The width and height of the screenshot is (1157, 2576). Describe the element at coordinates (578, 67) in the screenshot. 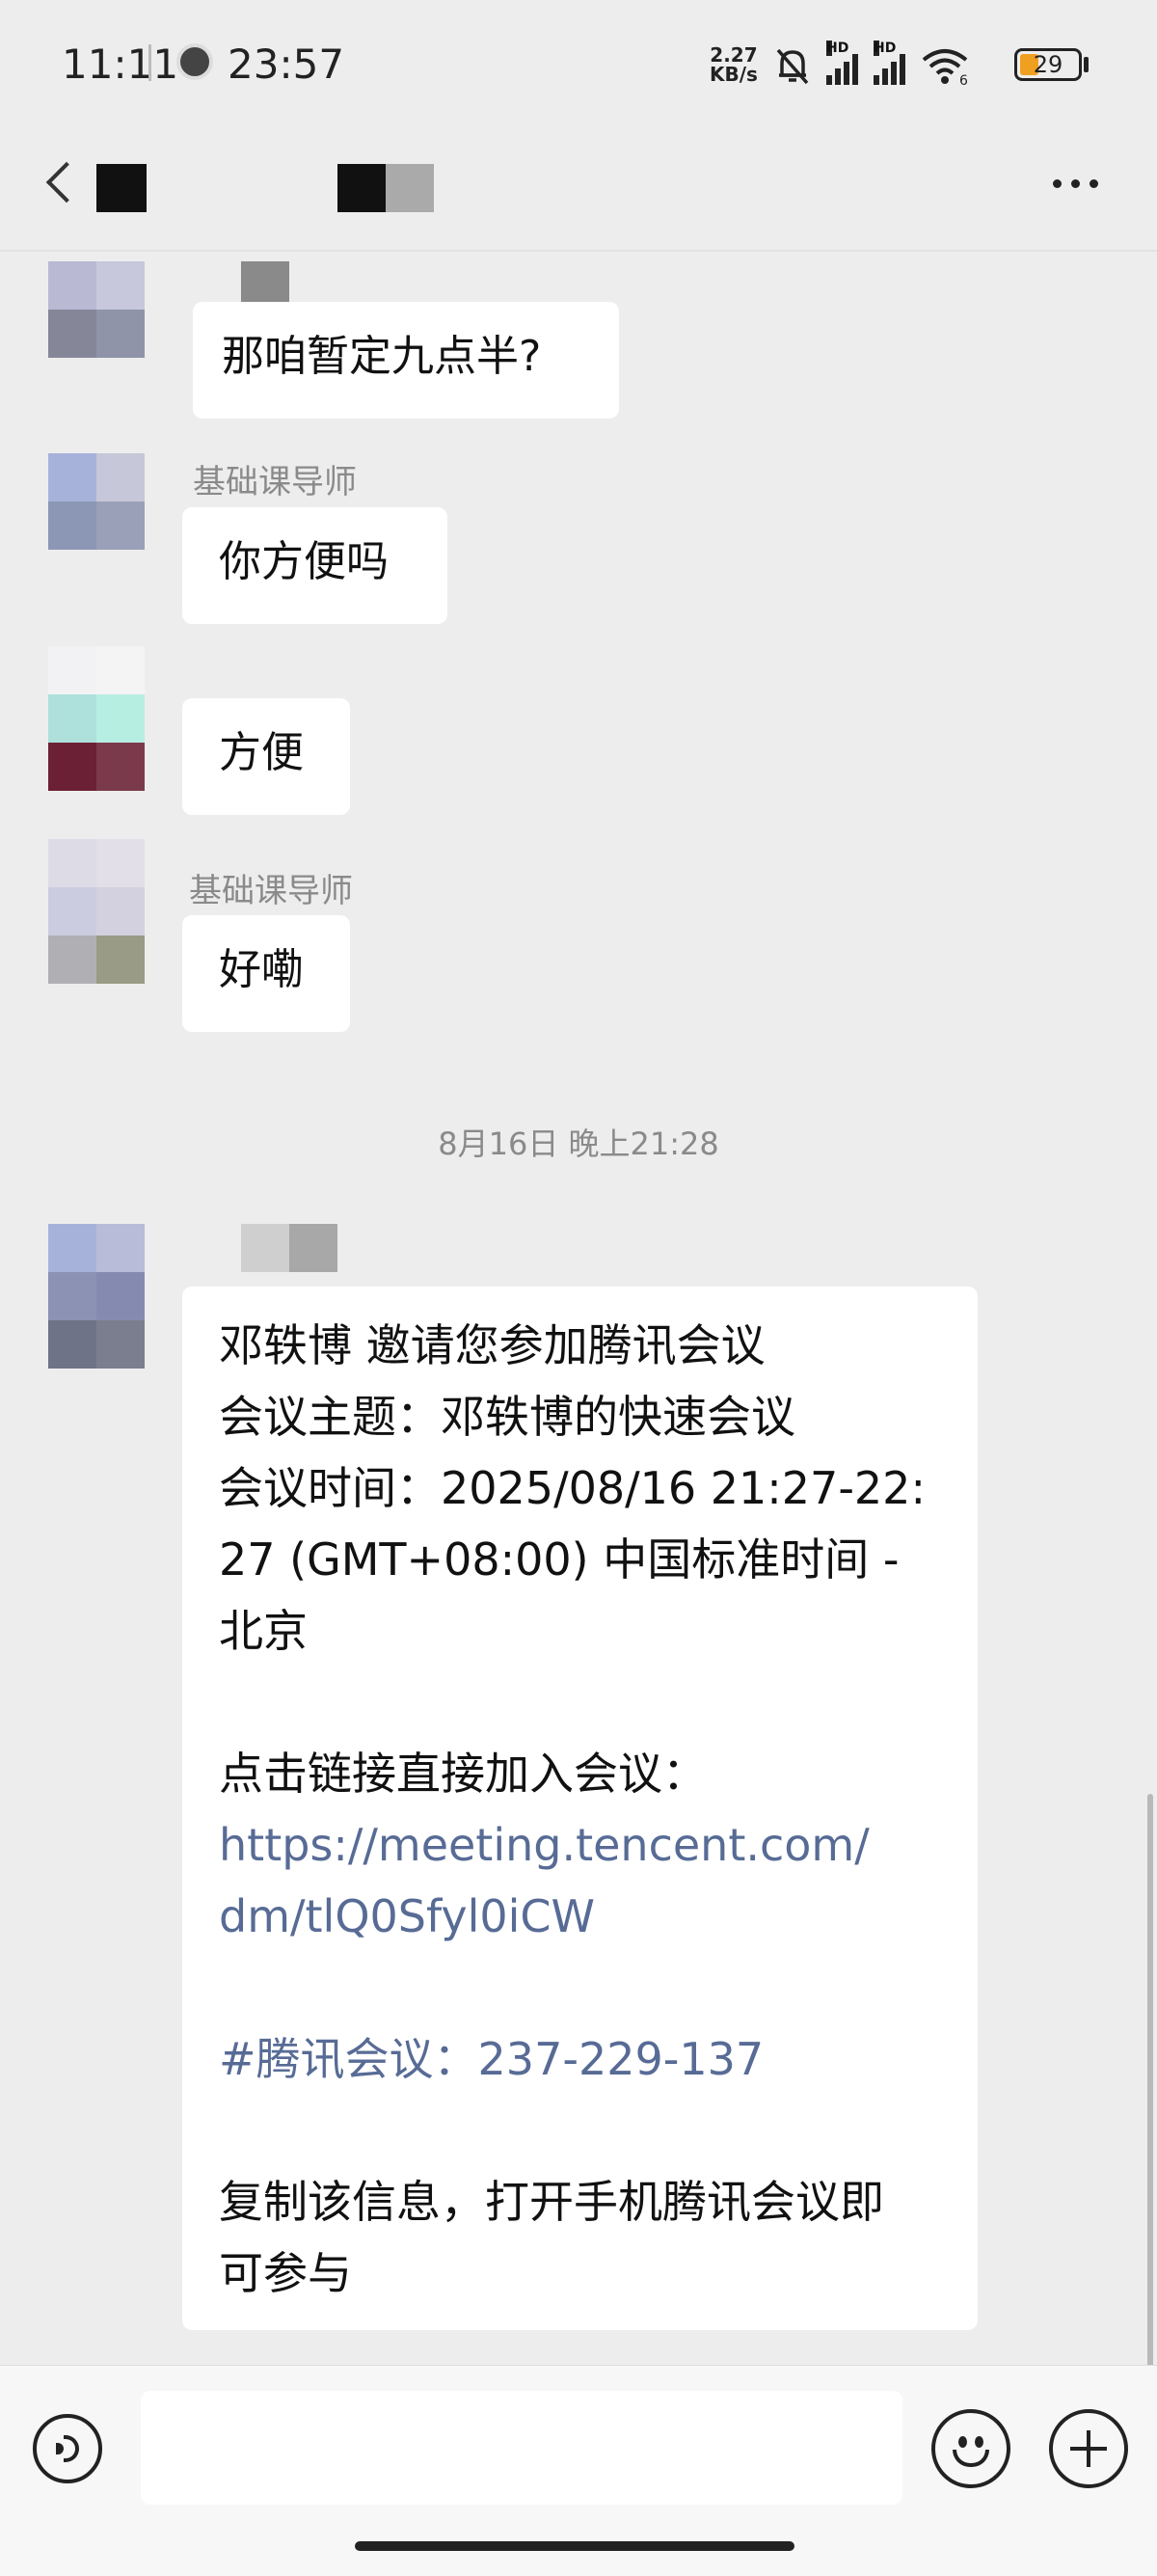

I see `status-bar: 11:11 23:57 2.27 KB/s HD HD 6 29` at that location.